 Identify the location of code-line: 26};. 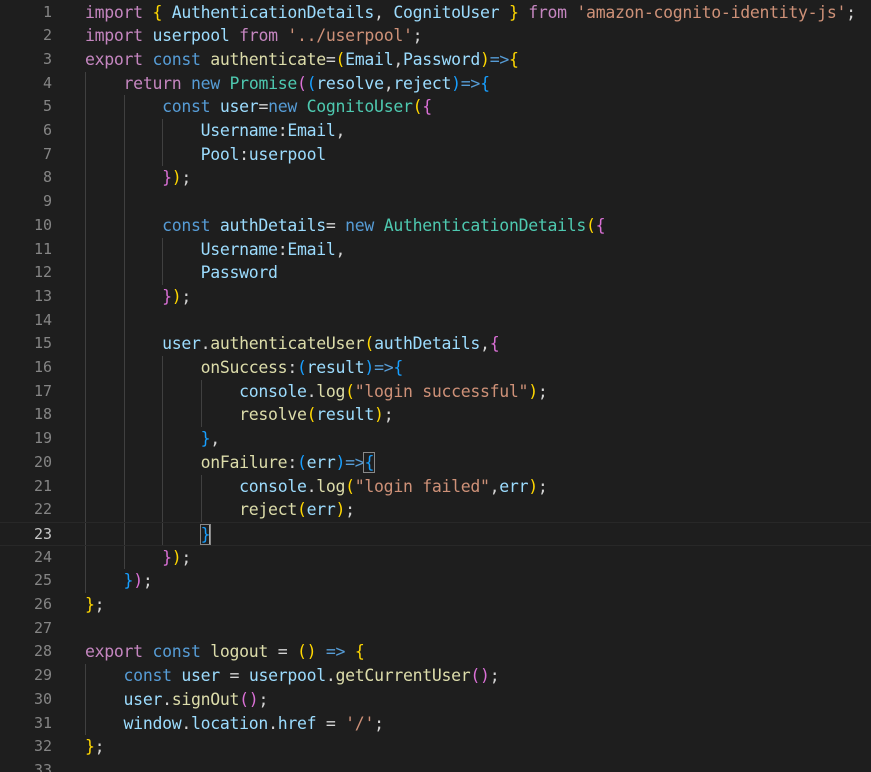
(435, 605).